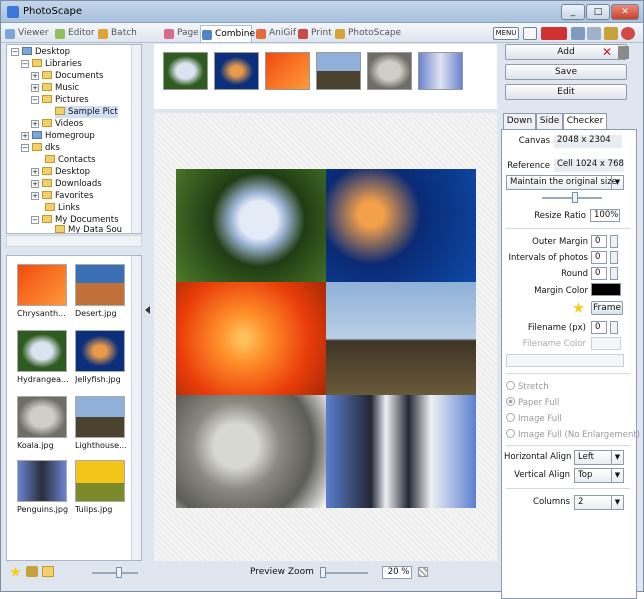 The height and width of the screenshot is (599, 644). What do you see at coordinates (611, 33) in the screenshot?
I see `wrench-icon` at bounding box center [611, 33].